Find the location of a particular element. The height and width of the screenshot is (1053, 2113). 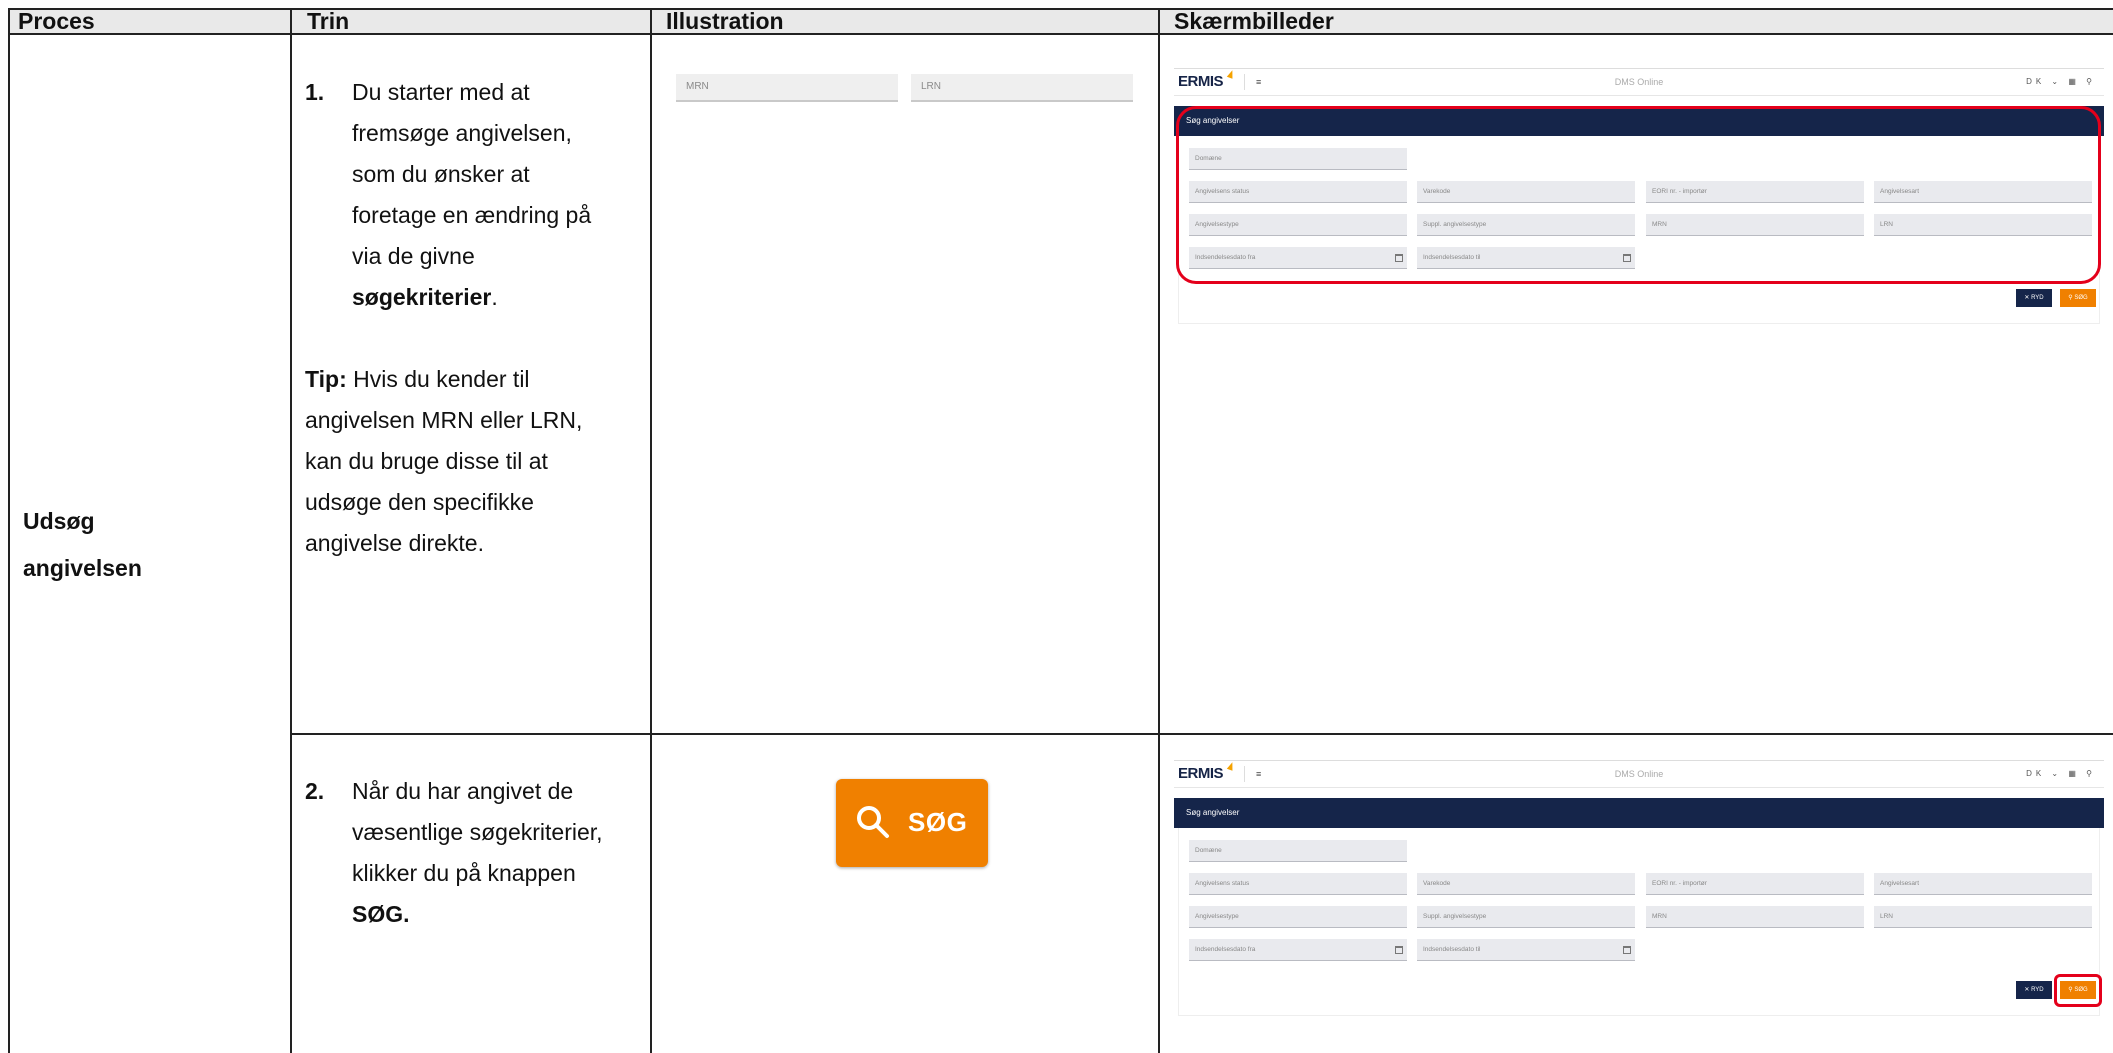

step-line: søgekriterier. is located at coordinates (497, 297).